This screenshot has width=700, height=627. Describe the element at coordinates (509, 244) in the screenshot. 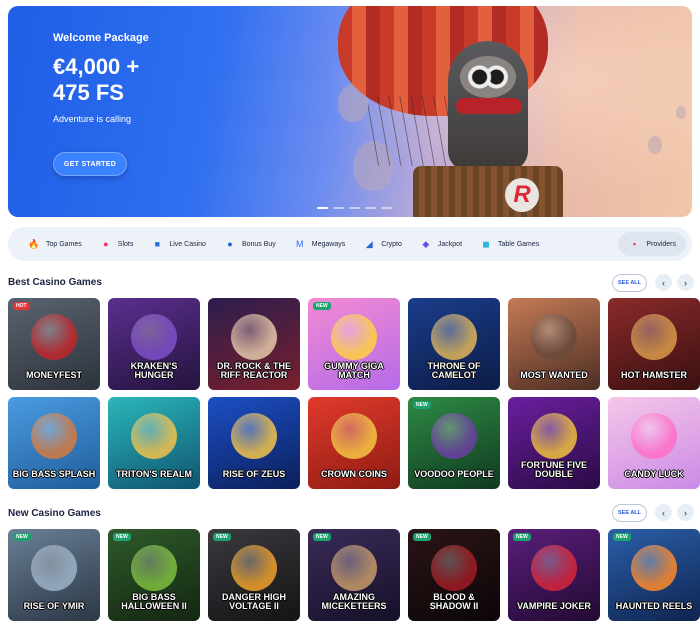

I see `category-table-games: ◼ Table Games` at that location.